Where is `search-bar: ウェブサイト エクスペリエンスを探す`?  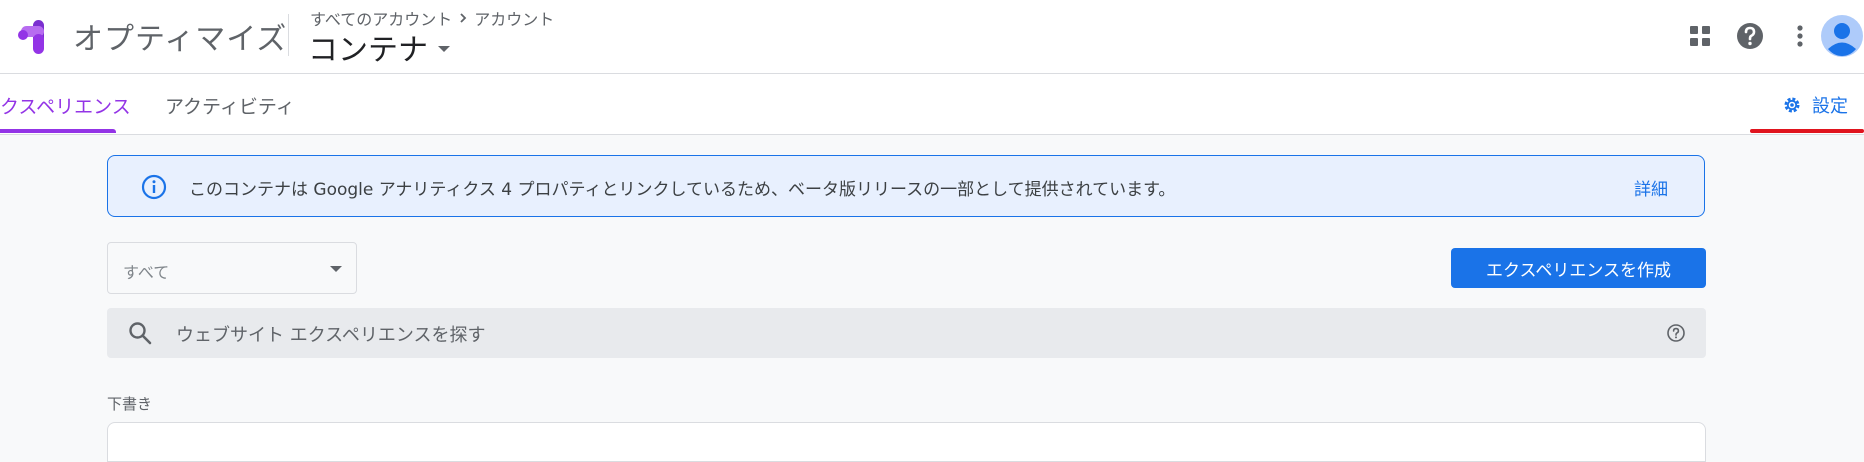 search-bar: ウェブサイト エクスペリエンスを探す is located at coordinates (906, 333).